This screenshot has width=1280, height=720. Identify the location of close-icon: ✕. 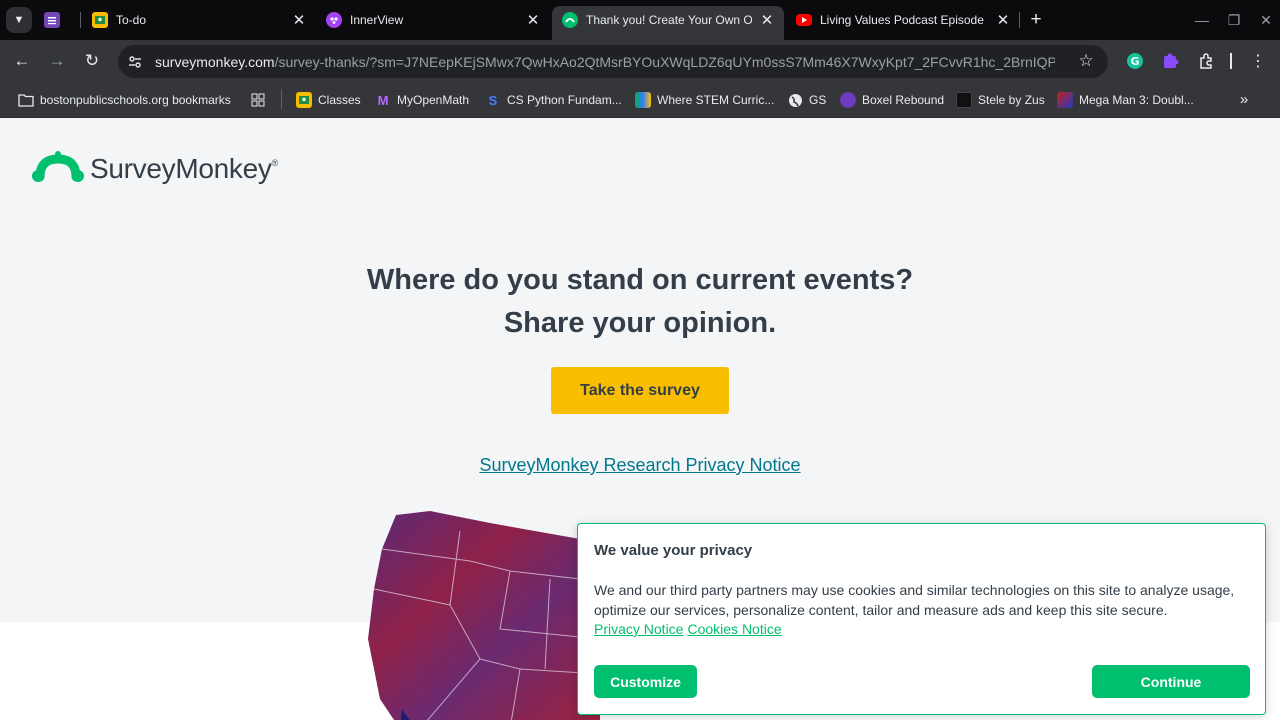
(1266, 19).